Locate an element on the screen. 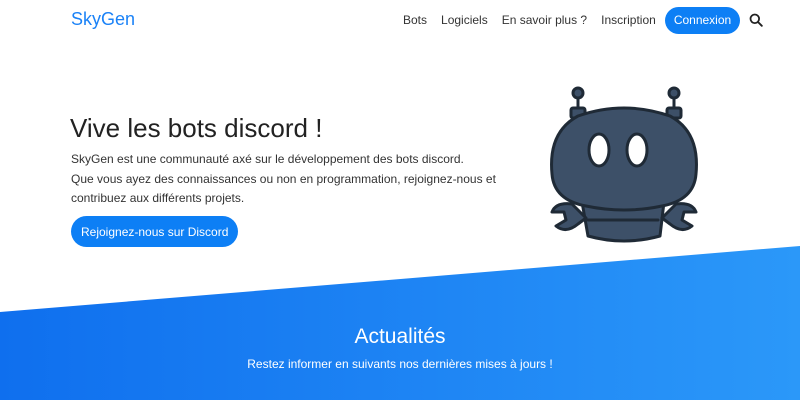 The height and width of the screenshot is (400, 800). search-icon is located at coordinates (756, 20).